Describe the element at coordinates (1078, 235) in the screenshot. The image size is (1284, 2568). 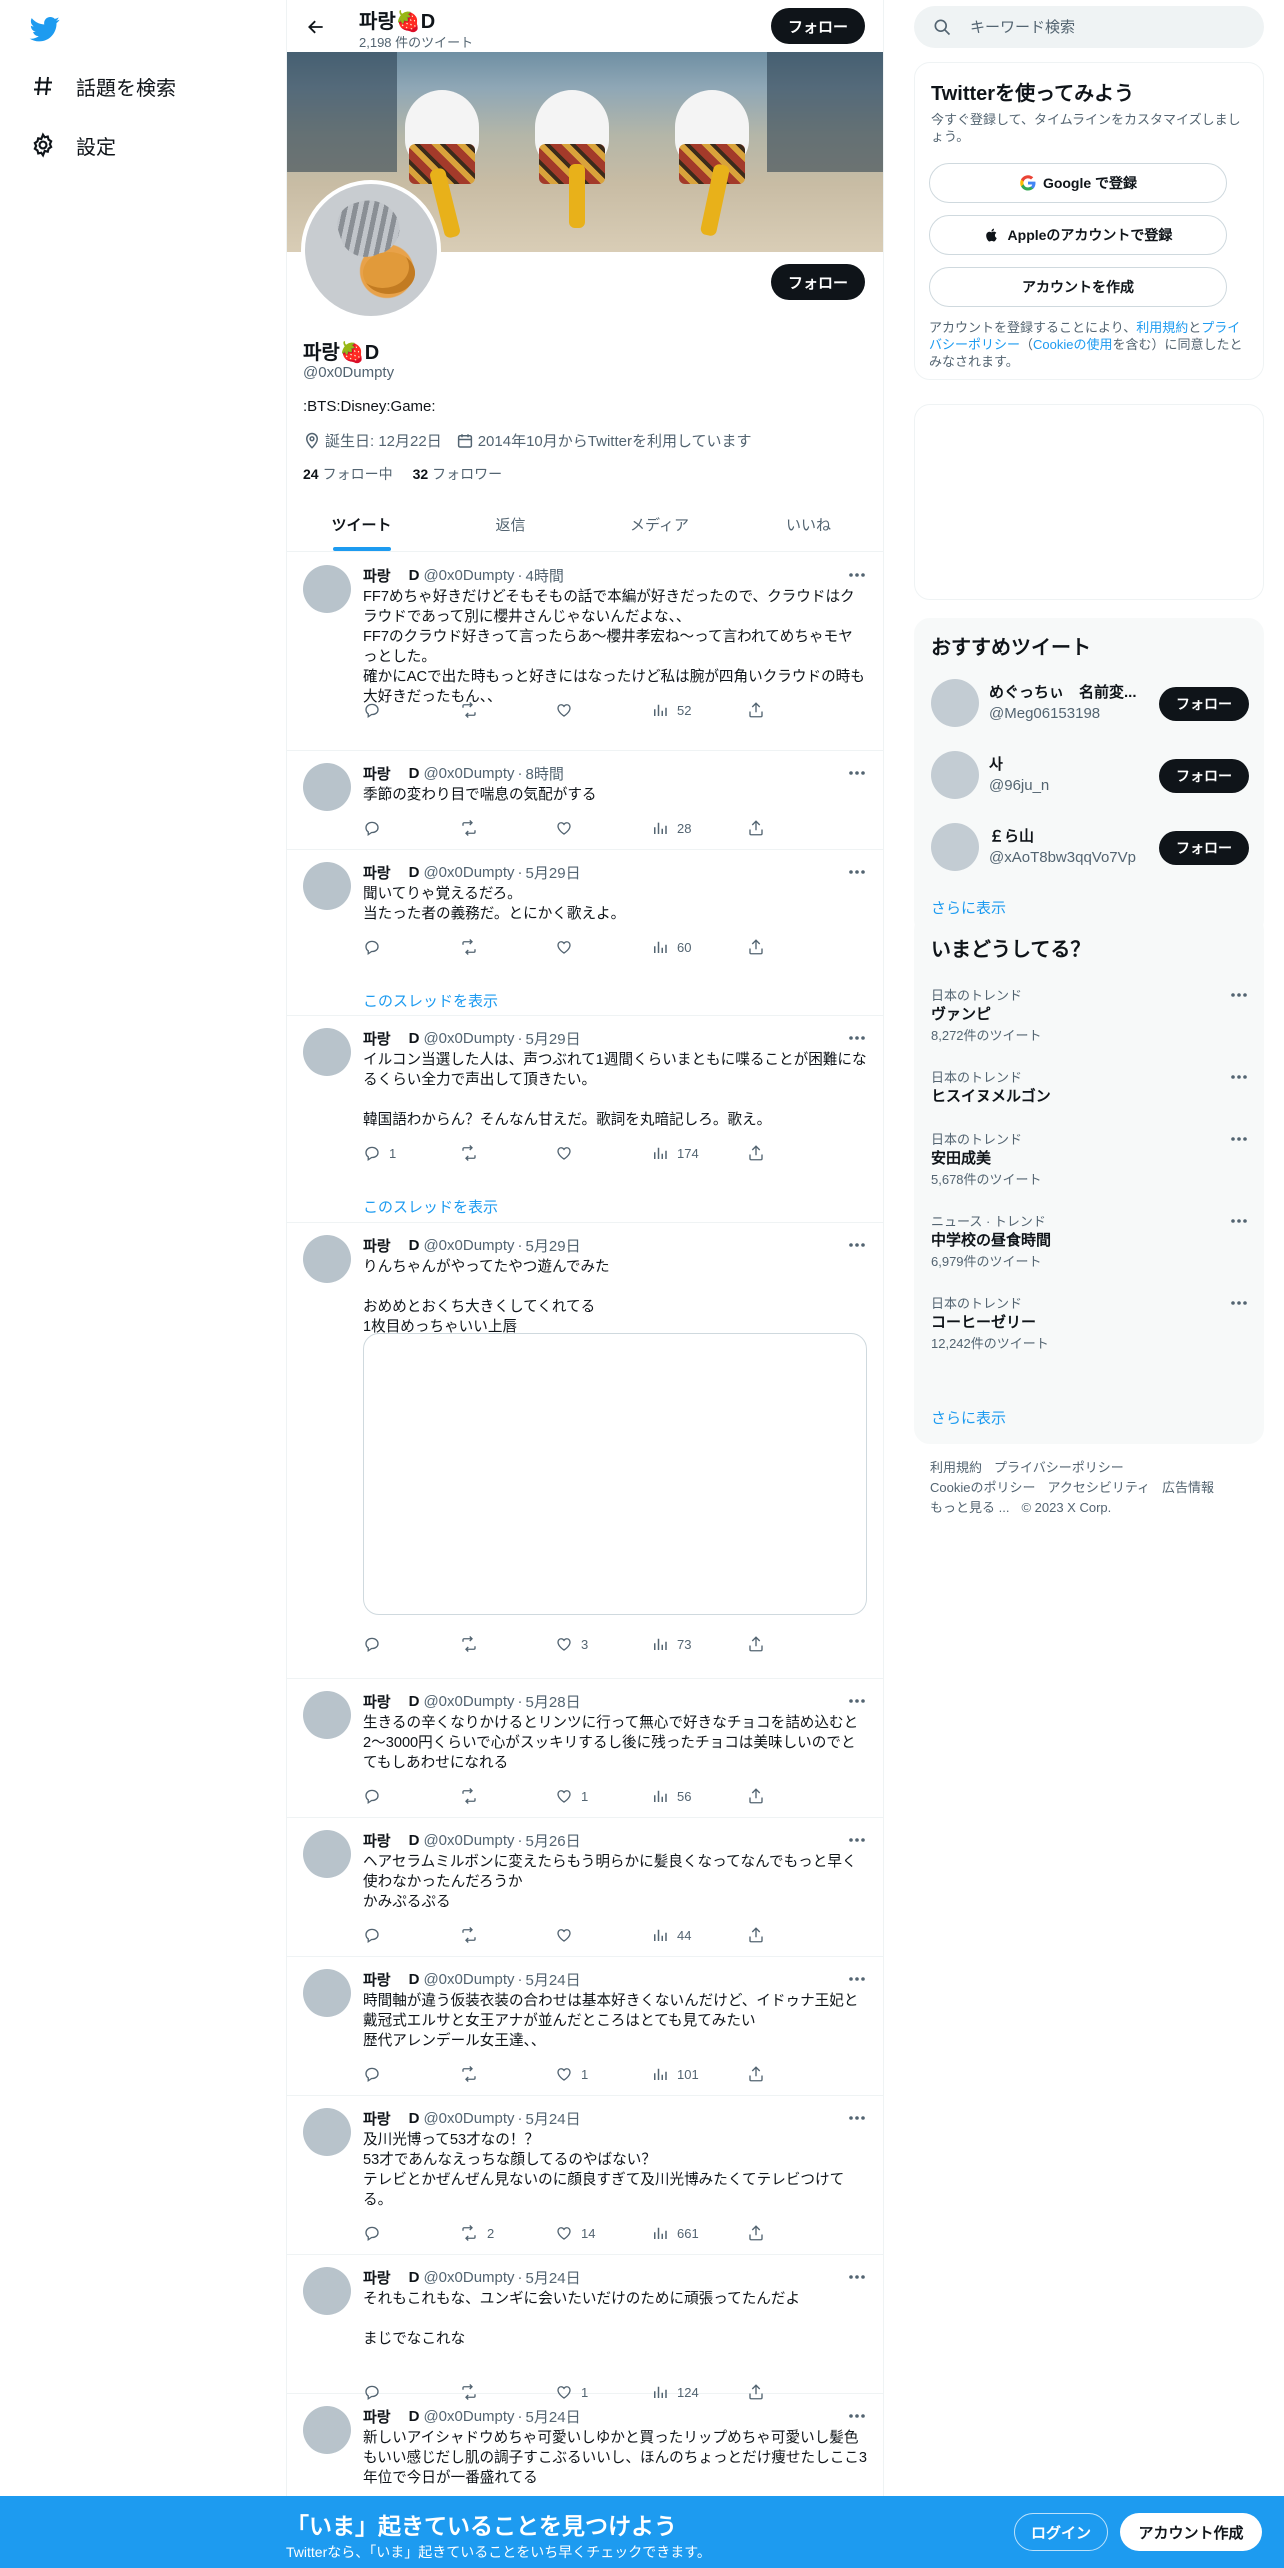
I see `apple-signup-button: Appleのアカウントで登録` at that location.